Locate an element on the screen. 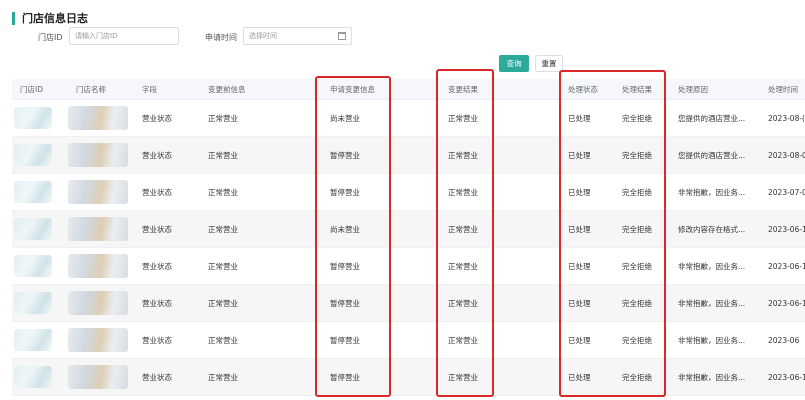 The image size is (805, 400). cell-time: 2023-08-0 is located at coordinates (786, 155).